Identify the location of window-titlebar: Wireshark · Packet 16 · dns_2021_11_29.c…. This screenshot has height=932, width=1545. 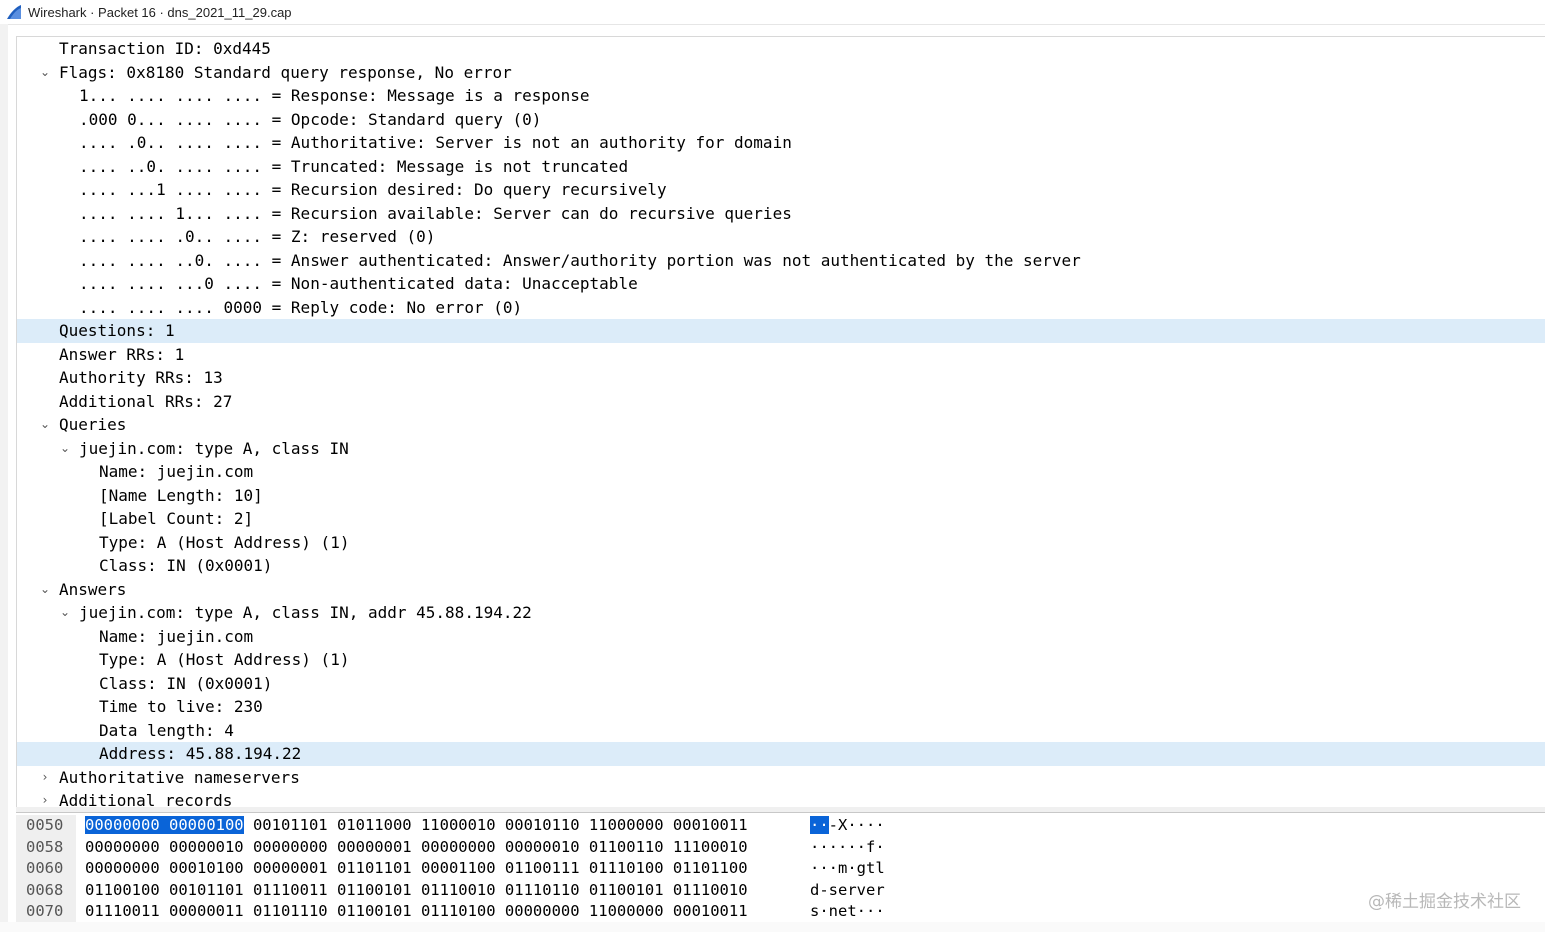
(772, 12).